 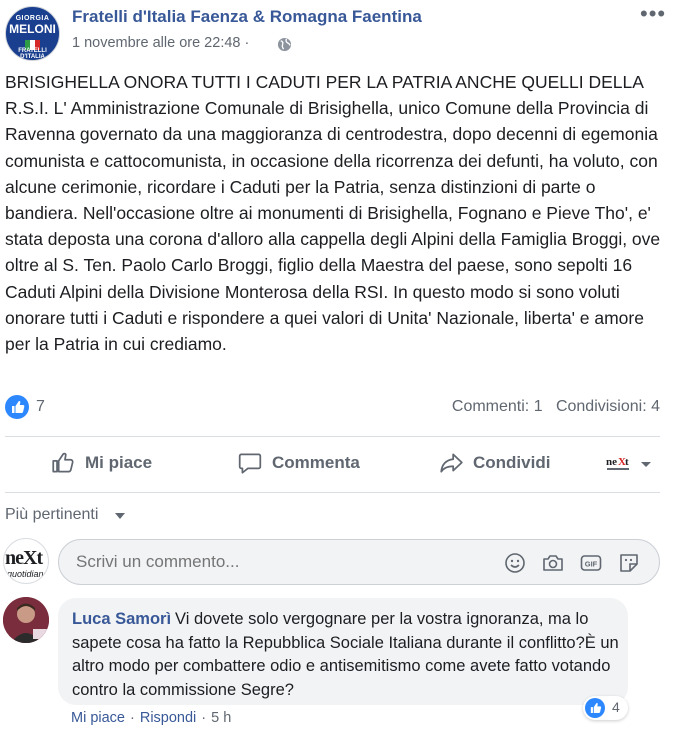 What do you see at coordinates (160, 43) in the screenshot?
I see `post-timestamp: 1 novembre alle ore 22:48 ·` at bounding box center [160, 43].